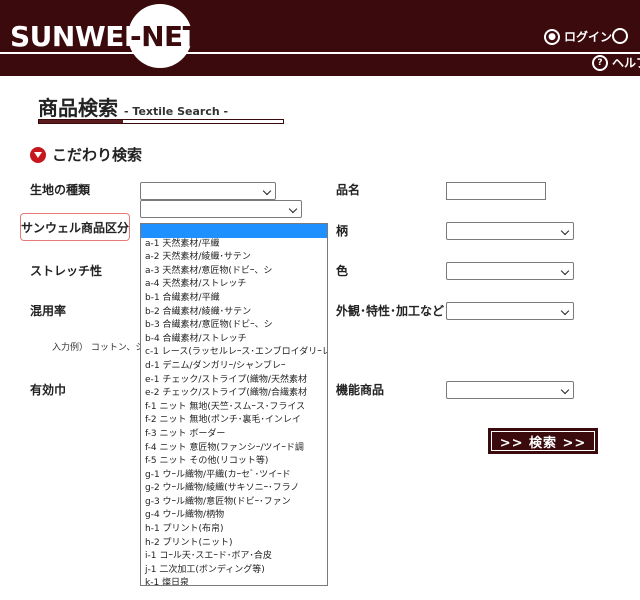  Describe the element at coordinates (166, 36) in the screenshot. I see `logo-text-right: -NET` at that location.